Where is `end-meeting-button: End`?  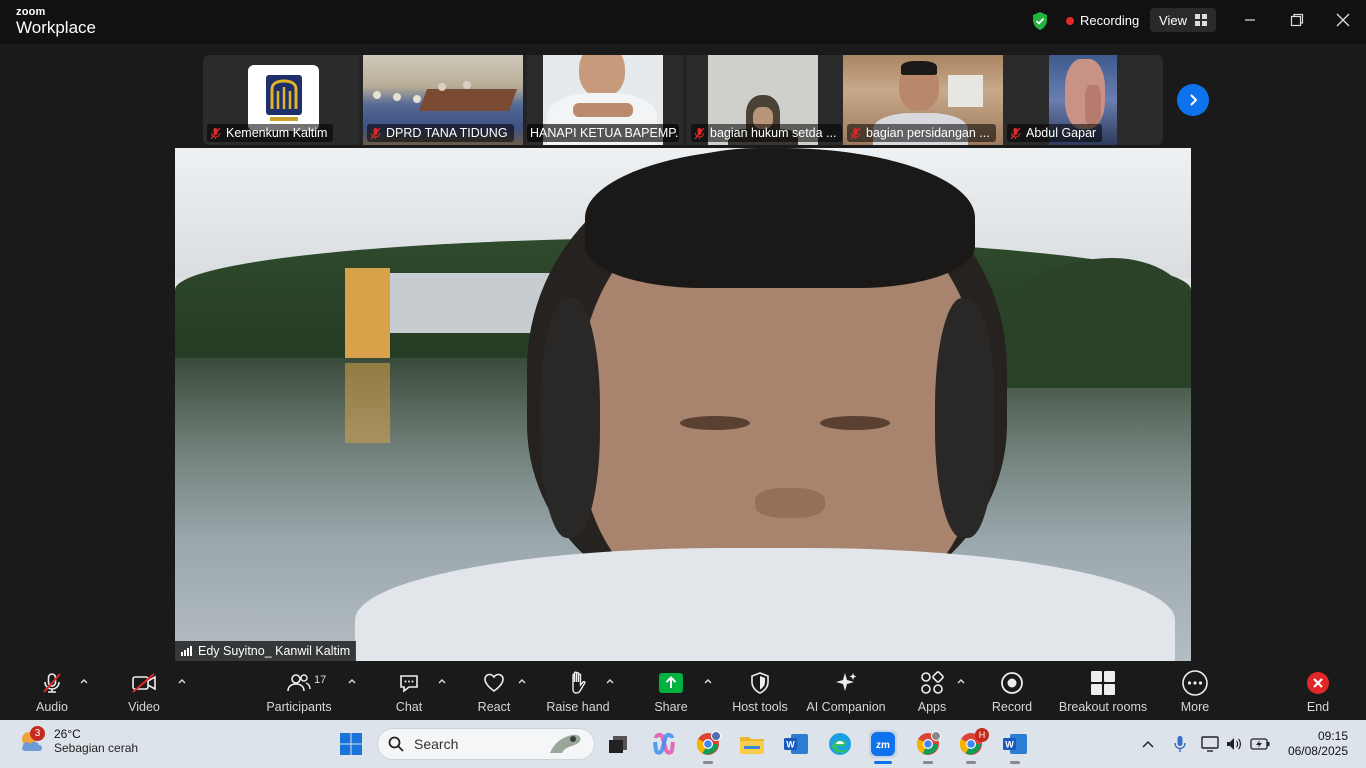
end-meeting-button: End is located at coordinates (1318, 690).